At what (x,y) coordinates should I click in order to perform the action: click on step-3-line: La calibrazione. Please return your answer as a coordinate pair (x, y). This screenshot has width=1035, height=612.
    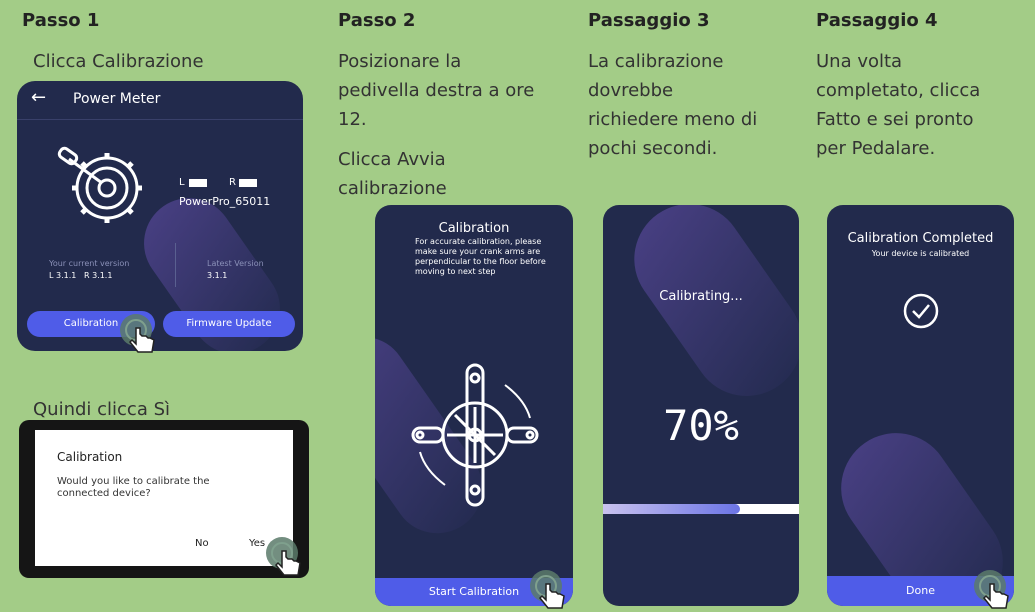
    Looking at the image, I should click on (656, 61).